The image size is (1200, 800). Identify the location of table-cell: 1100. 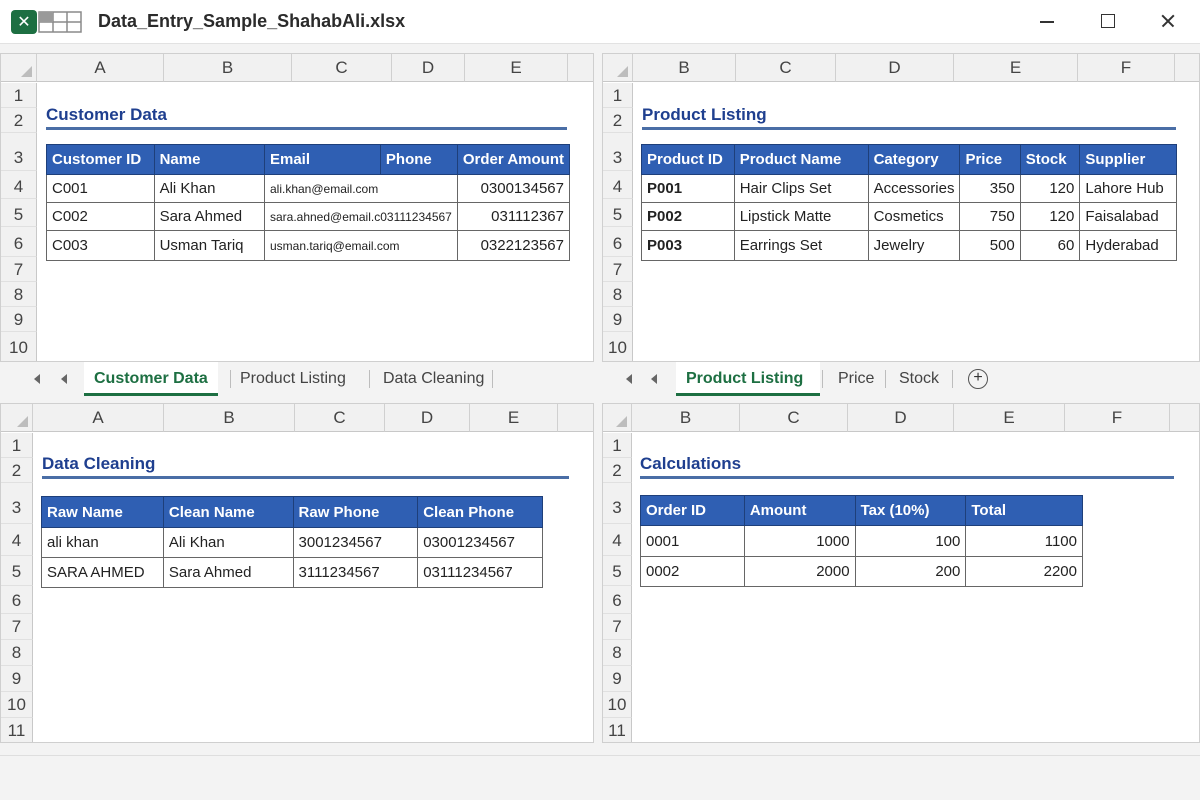
(1024, 541).